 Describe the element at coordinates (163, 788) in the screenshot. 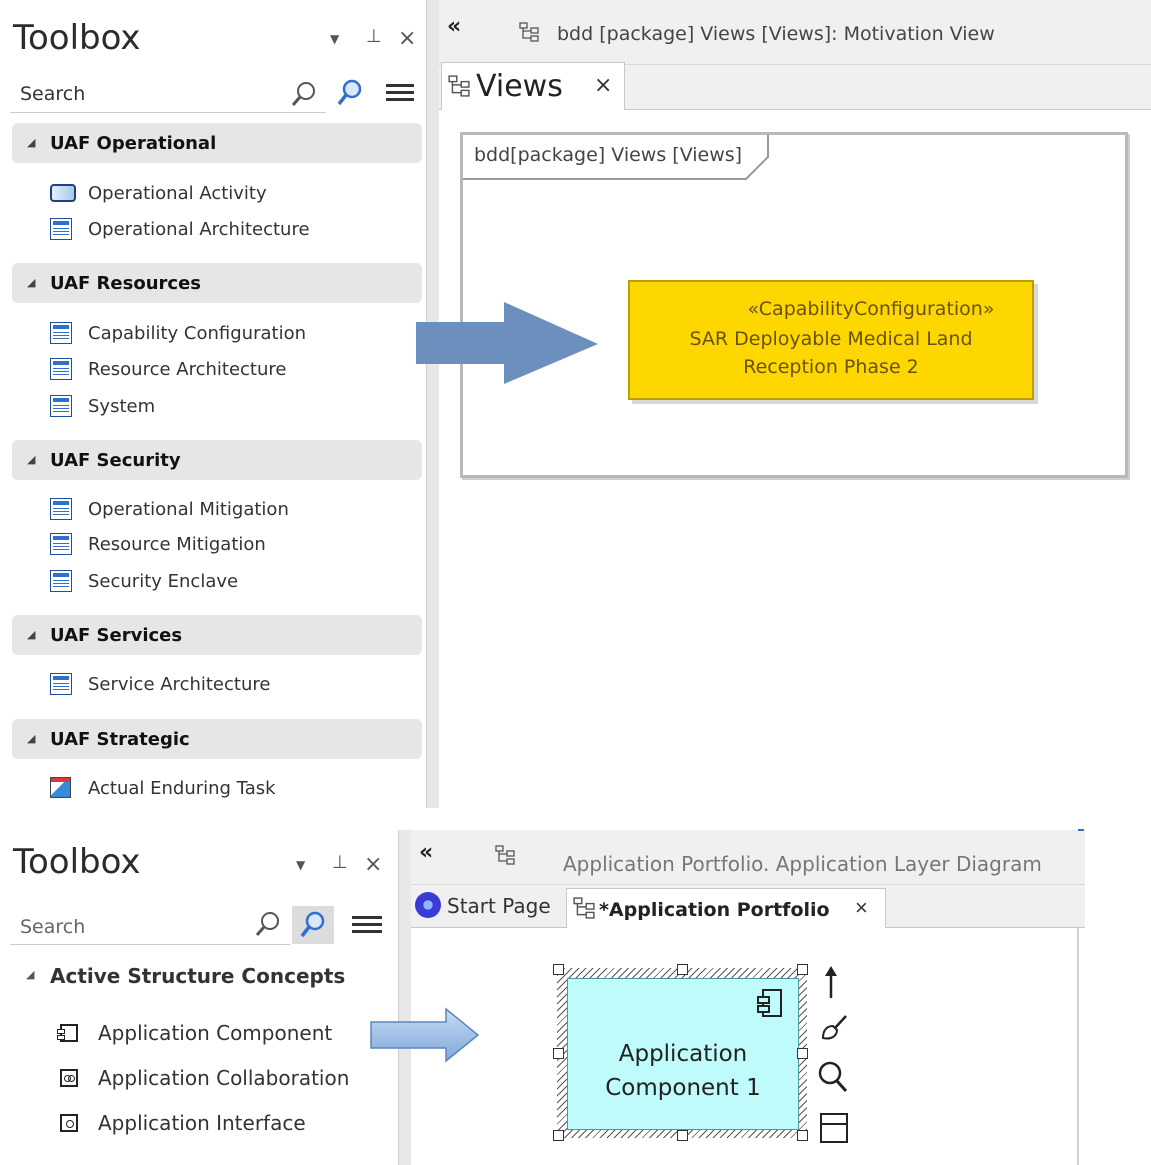

I see `toolbox-item-actual-enduring-task: Actual Enduring Task` at that location.